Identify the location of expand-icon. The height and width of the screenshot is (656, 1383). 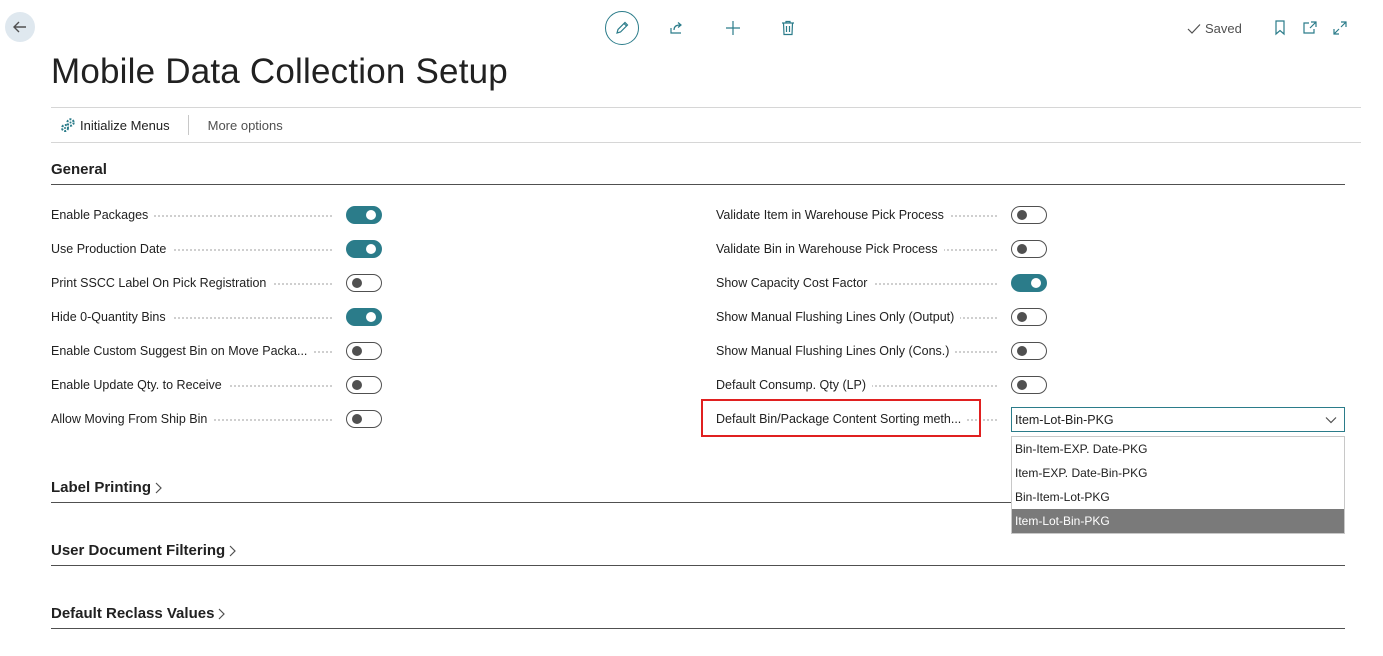
(1340, 28).